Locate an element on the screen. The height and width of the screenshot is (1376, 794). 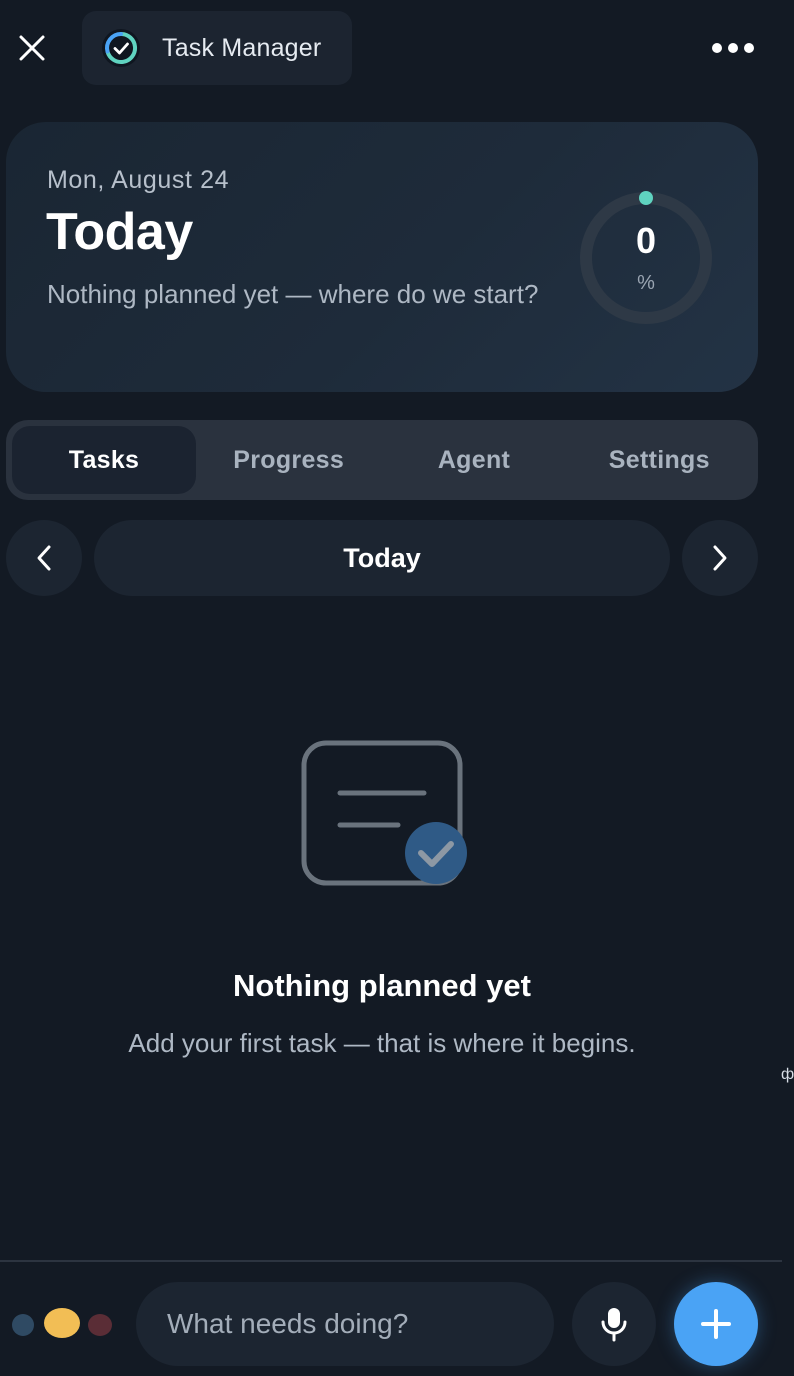
composer-divider is located at coordinates (391, 1261).